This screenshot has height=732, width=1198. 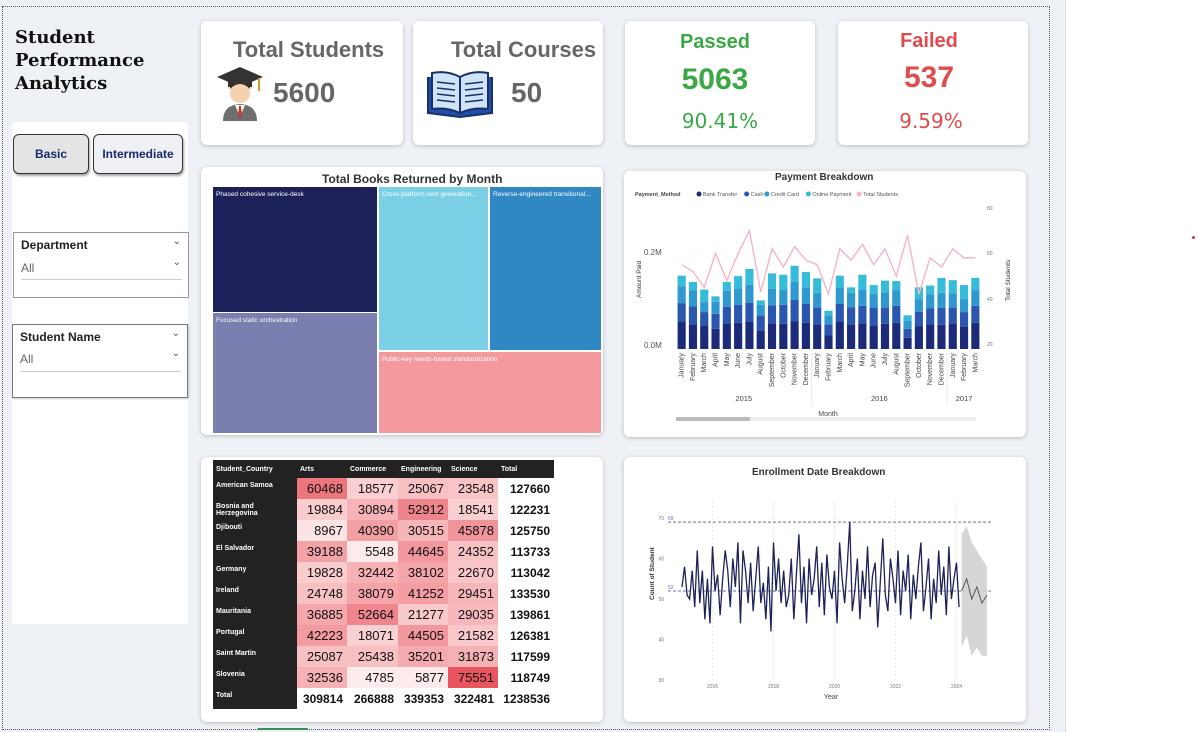 What do you see at coordinates (713, 419) in the screenshot?
I see `scrollbar-thumb` at bounding box center [713, 419].